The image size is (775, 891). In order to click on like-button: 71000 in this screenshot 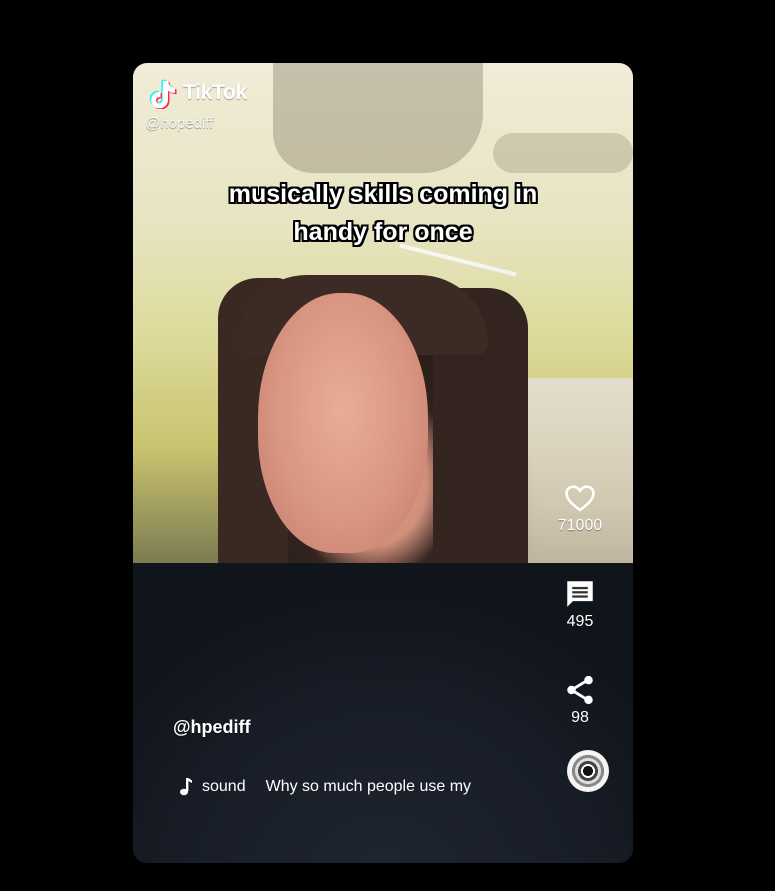, I will do `click(580, 508)`.